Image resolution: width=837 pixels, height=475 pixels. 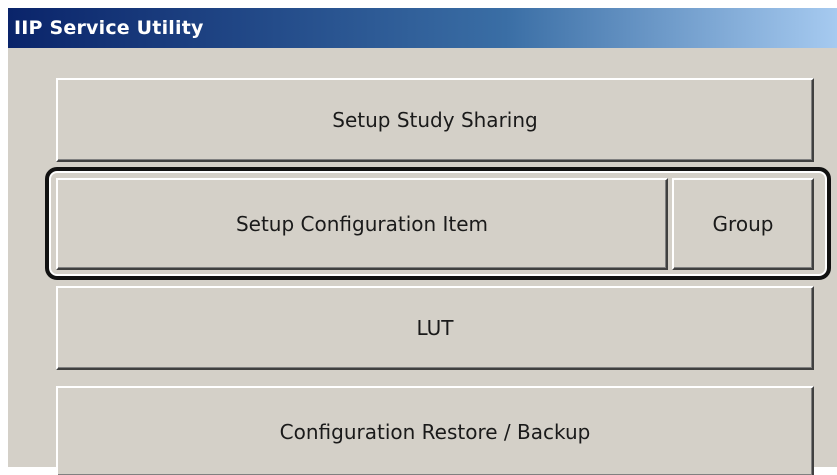 What do you see at coordinates (422, 28) in the screenshot?
I see `title-bar: IIP Service Utility` at bounding box center [422, 28].